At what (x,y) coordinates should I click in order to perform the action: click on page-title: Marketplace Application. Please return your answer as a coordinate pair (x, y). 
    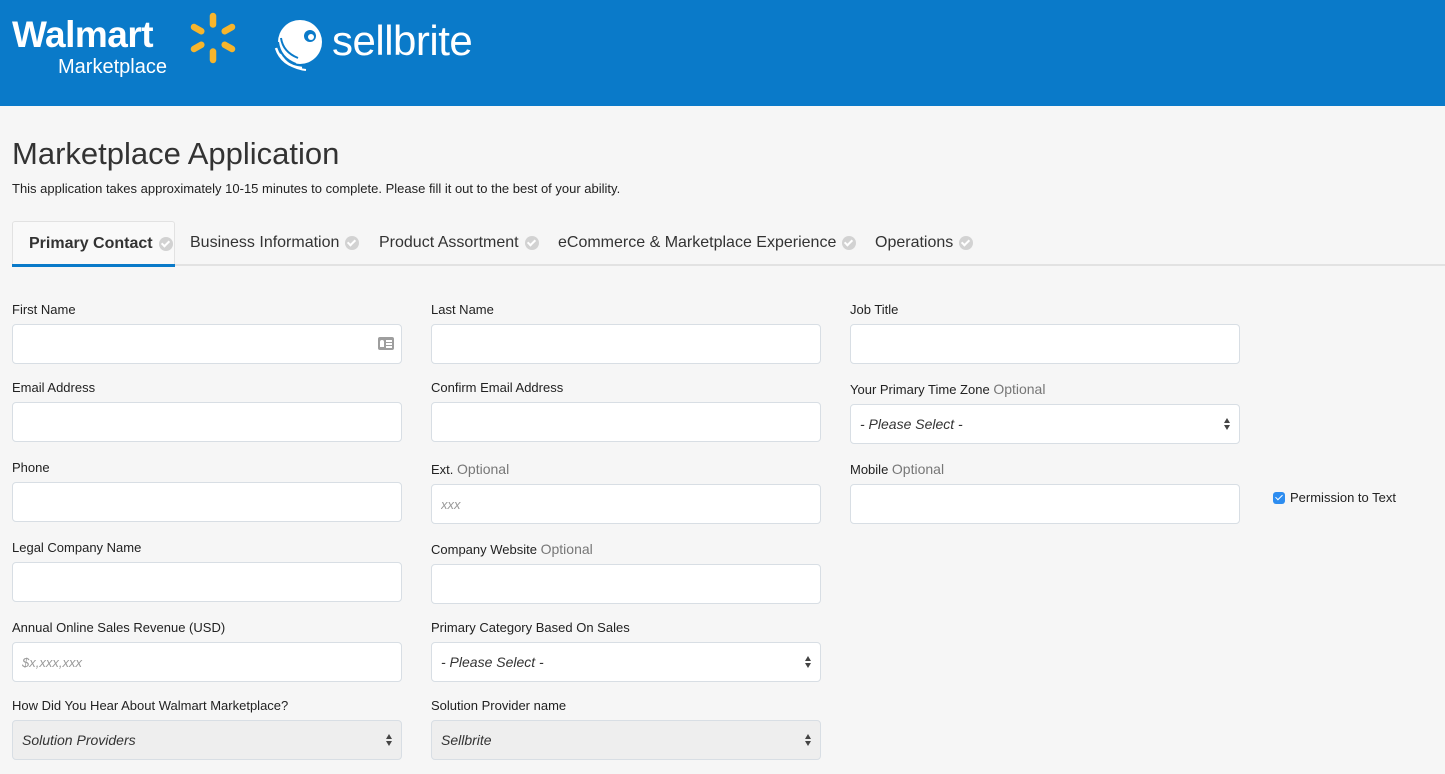
    Looking at the image, I should click on (176, 153).